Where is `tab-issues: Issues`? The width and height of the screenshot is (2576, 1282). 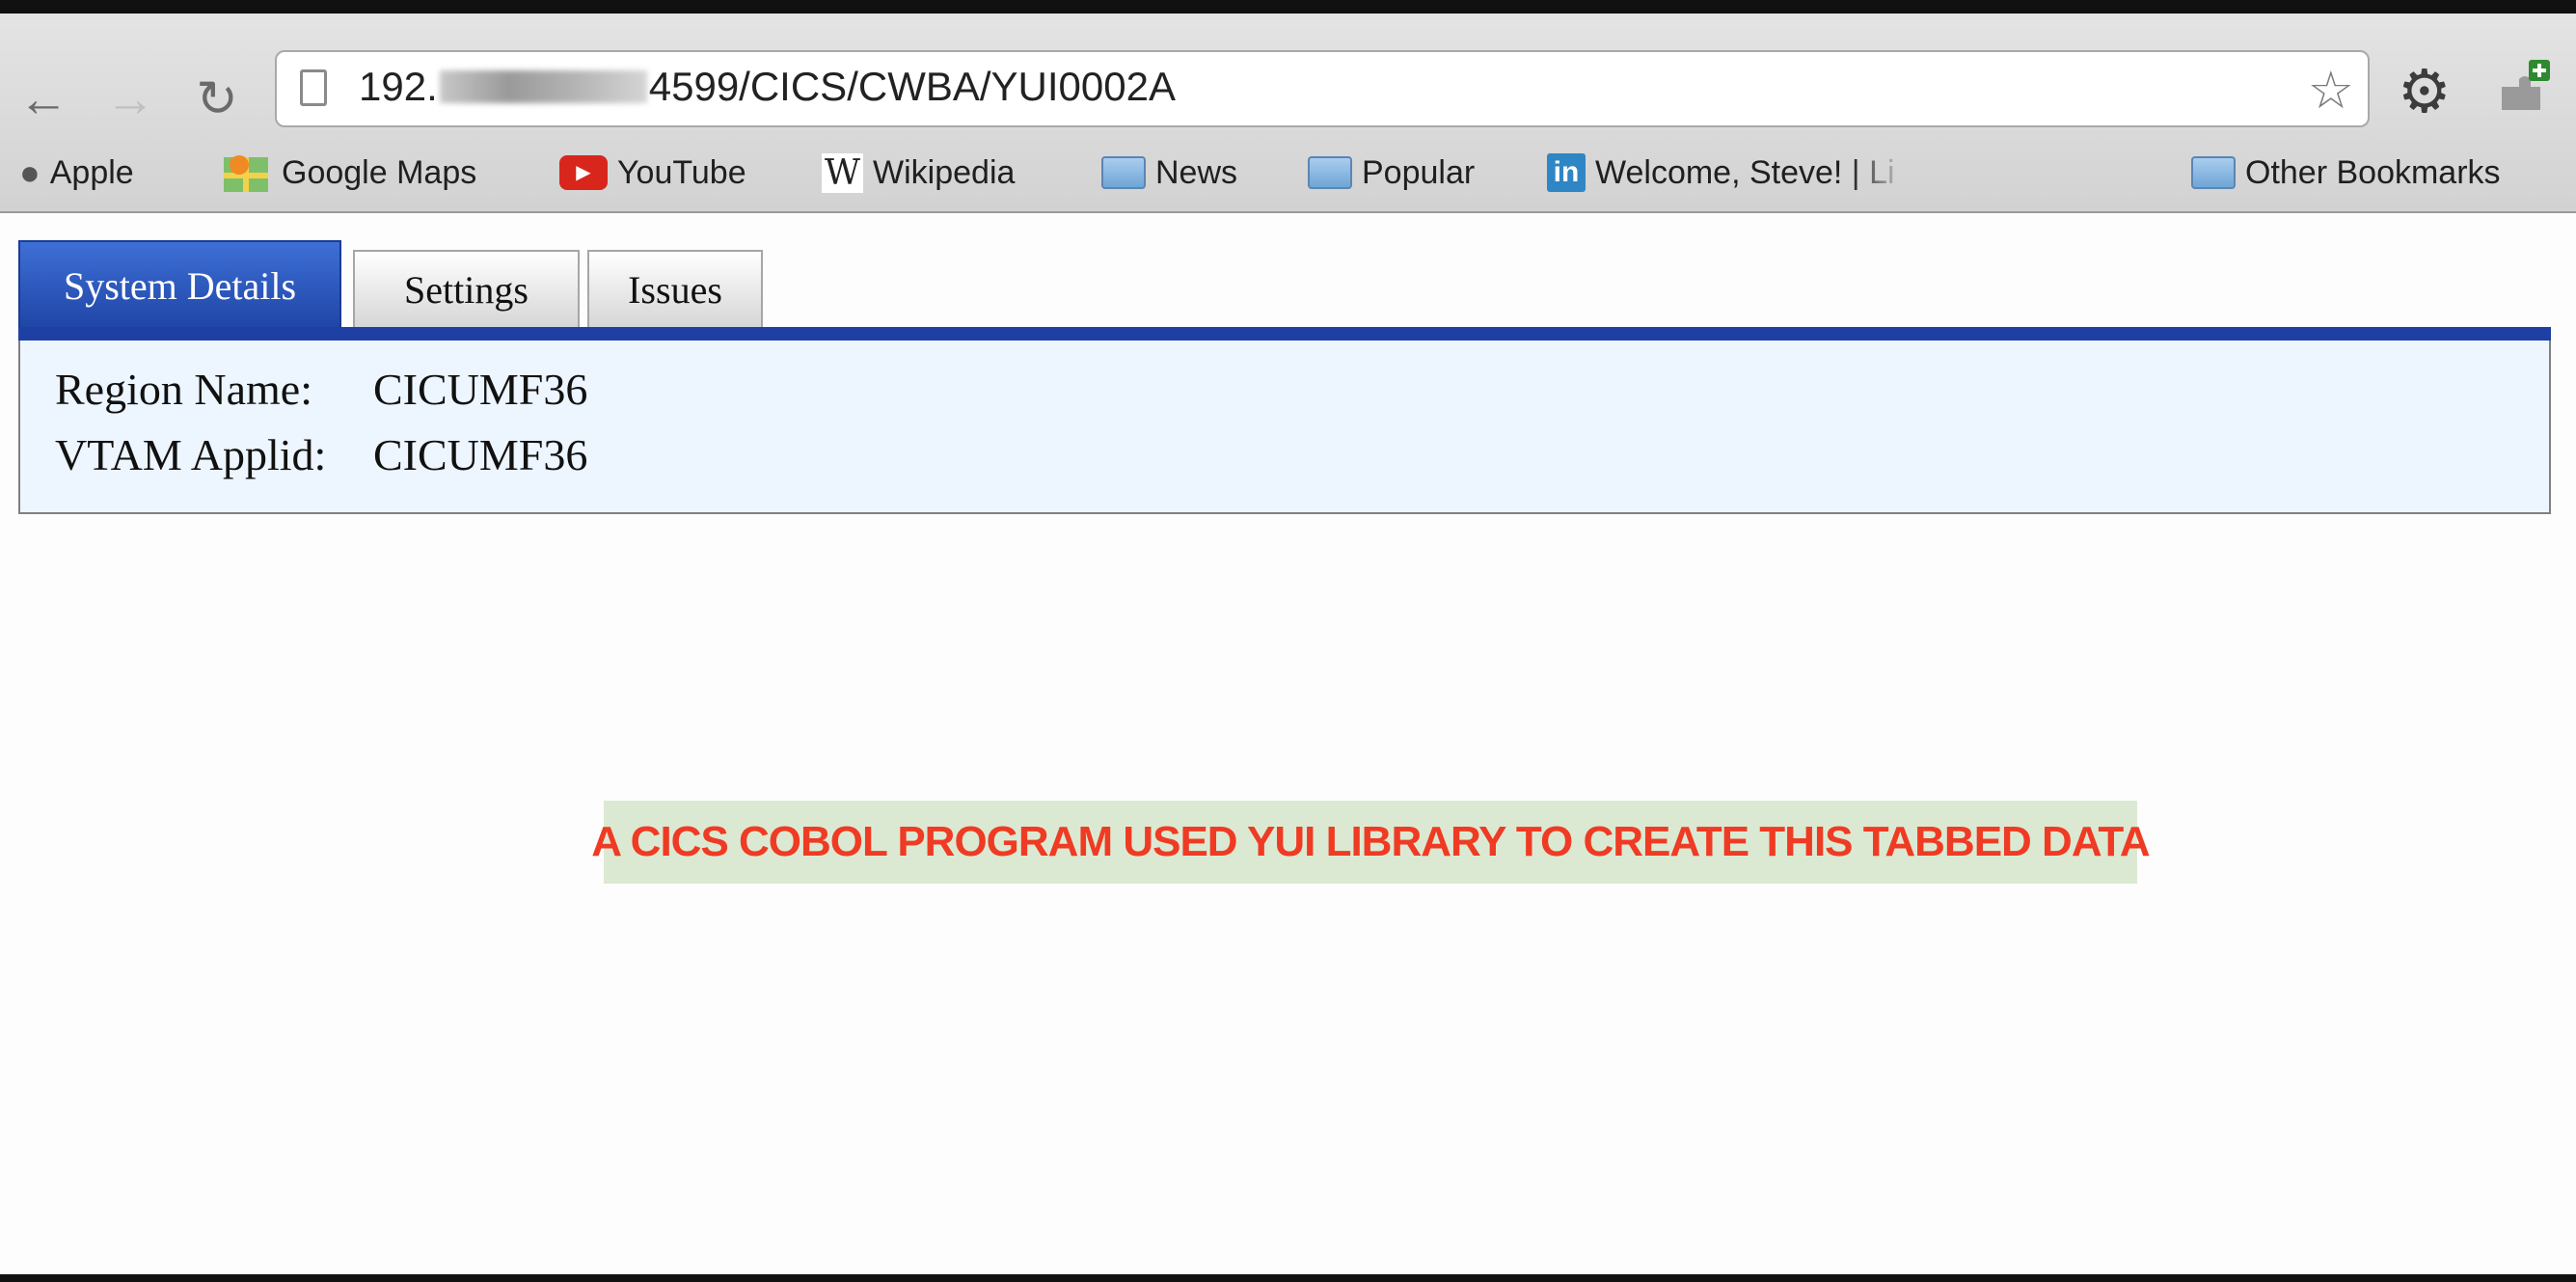 tab-issues: Issues is located at coordinates (675, 289).